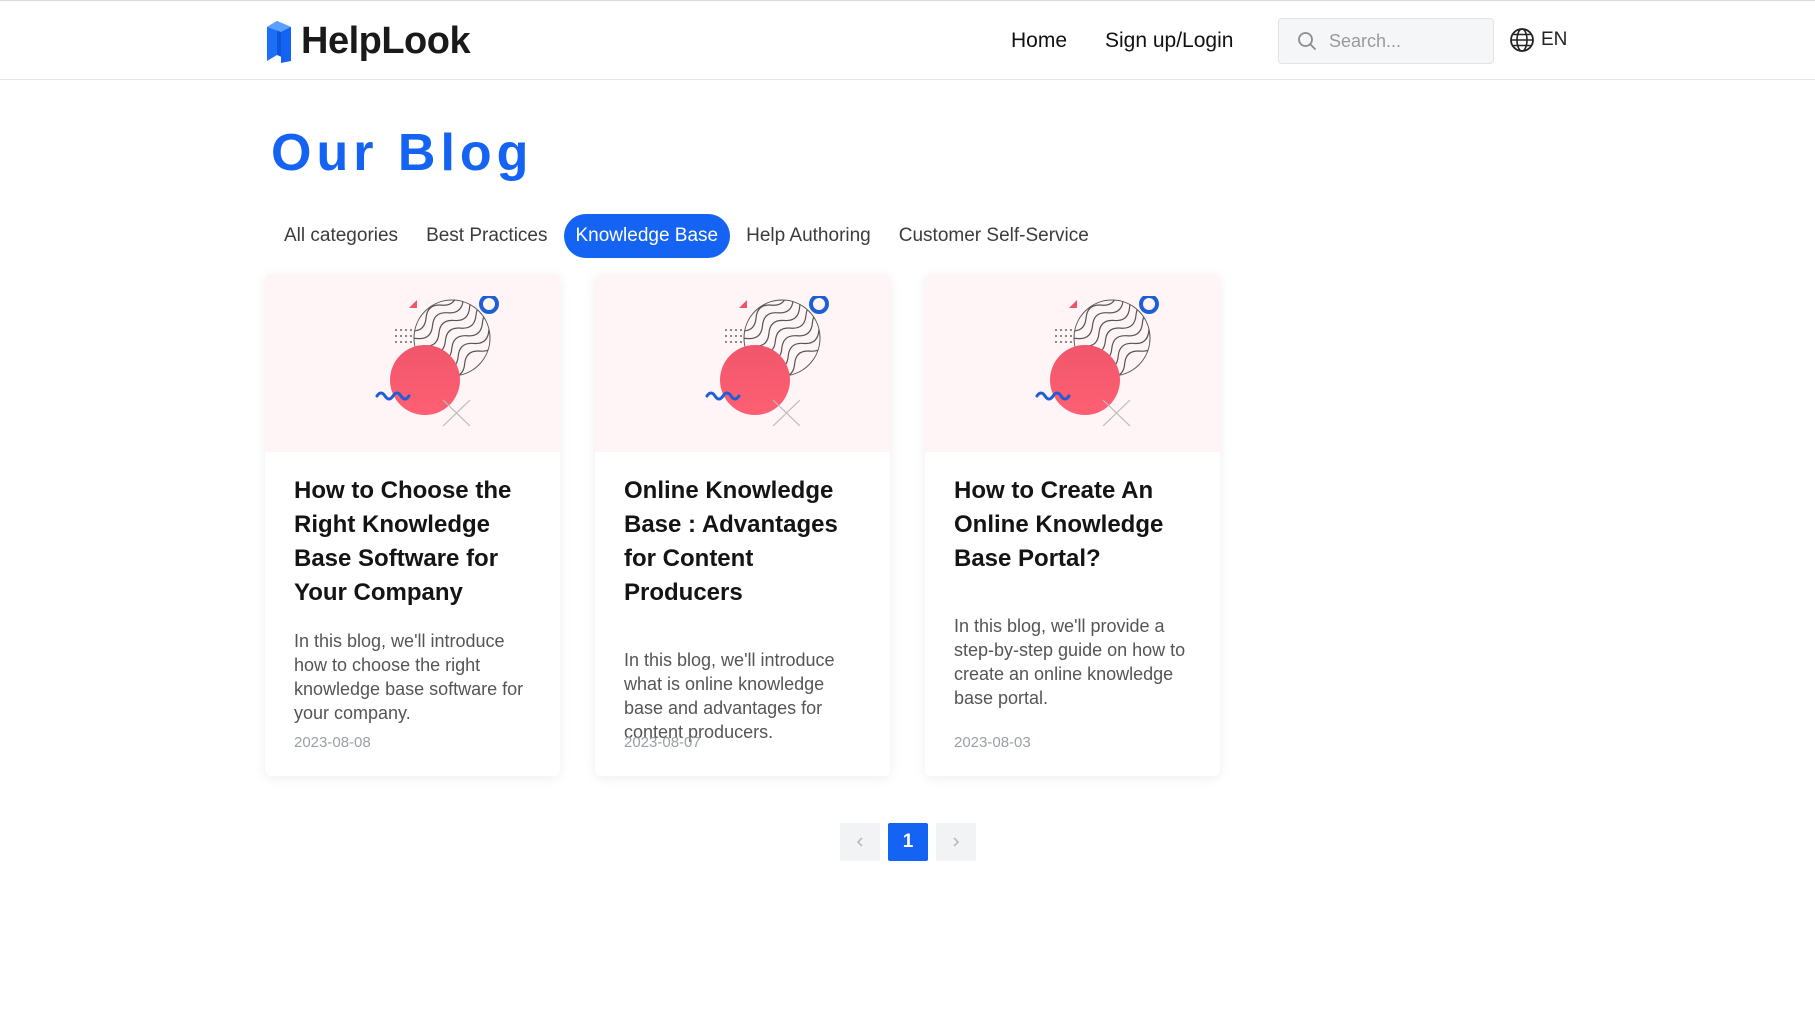 The width and height of the screenshot is (1815, 1022). What do you see at coordinates (1039, 41) in the screenshot?
I see `nav-home-link: Home` at bounding box center [1039, 41].